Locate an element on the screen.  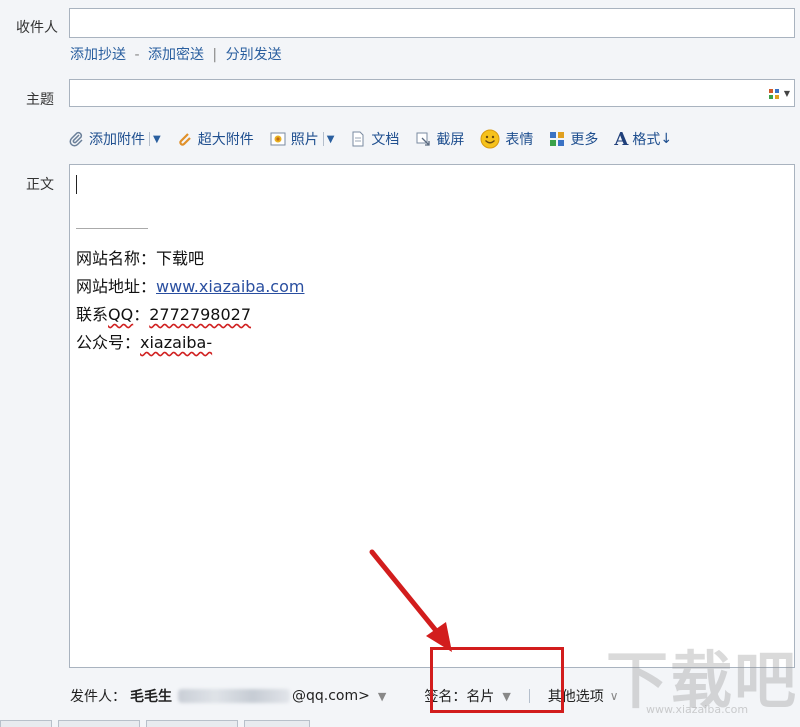
photo-label: 照片 is located at coordinates (304, 140).